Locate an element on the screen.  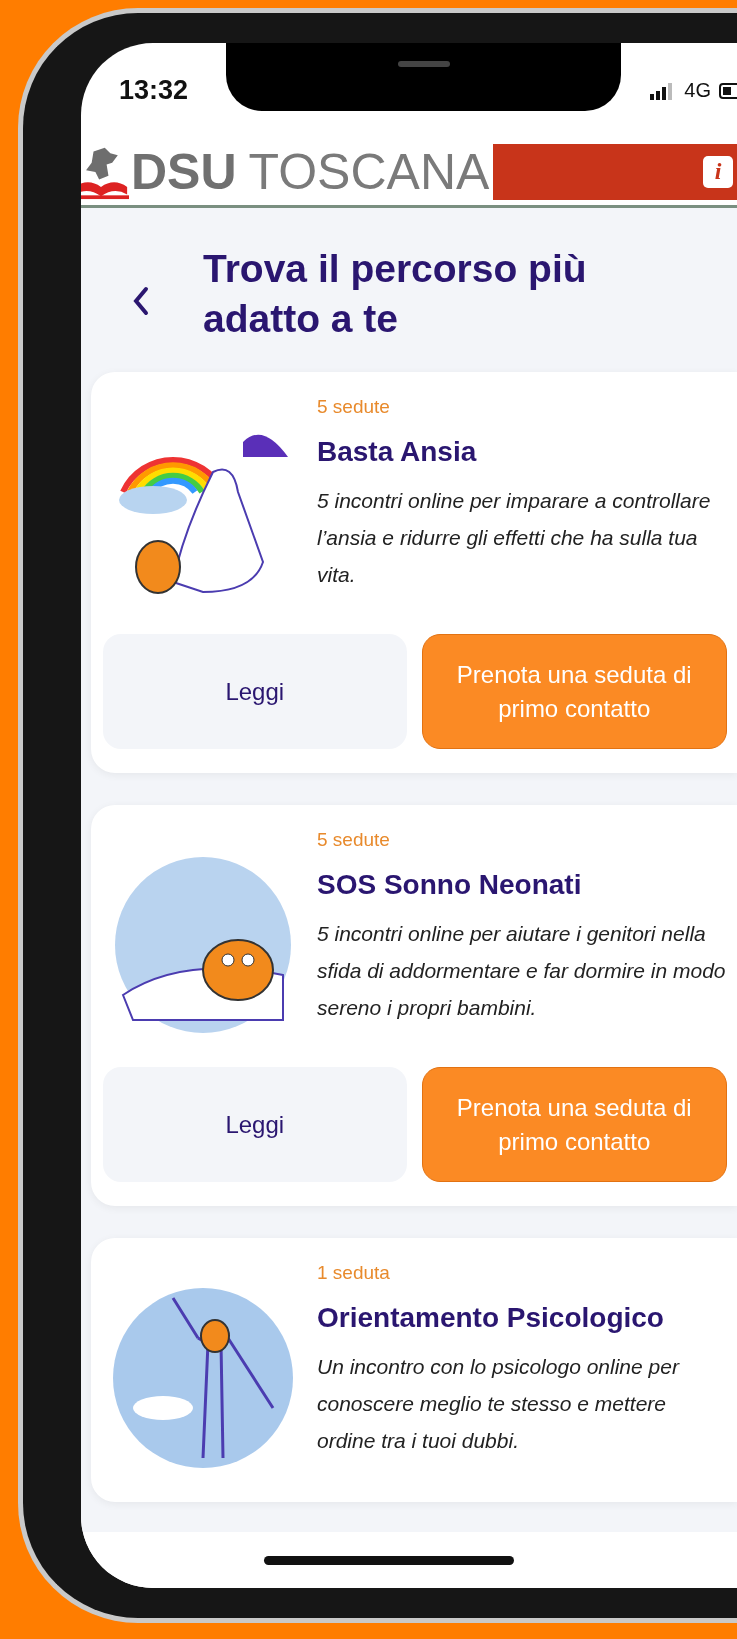
network-label: 4G is located at coordinates (697, 90).